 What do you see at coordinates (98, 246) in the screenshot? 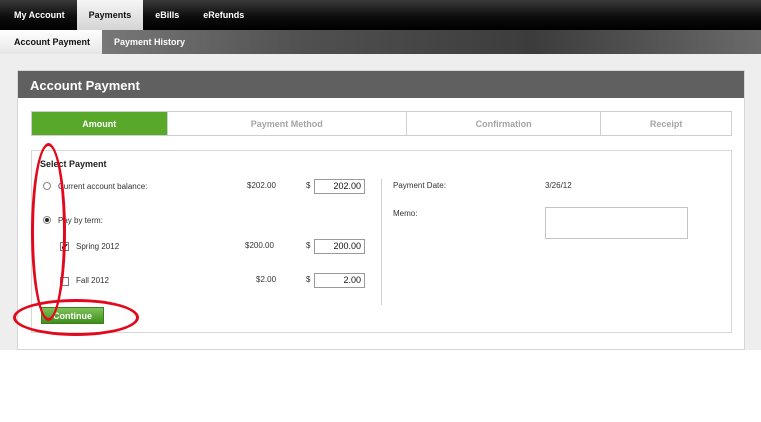
I see `term-label-spring-2012: Spring 2012` at bounding box center [98, 246].